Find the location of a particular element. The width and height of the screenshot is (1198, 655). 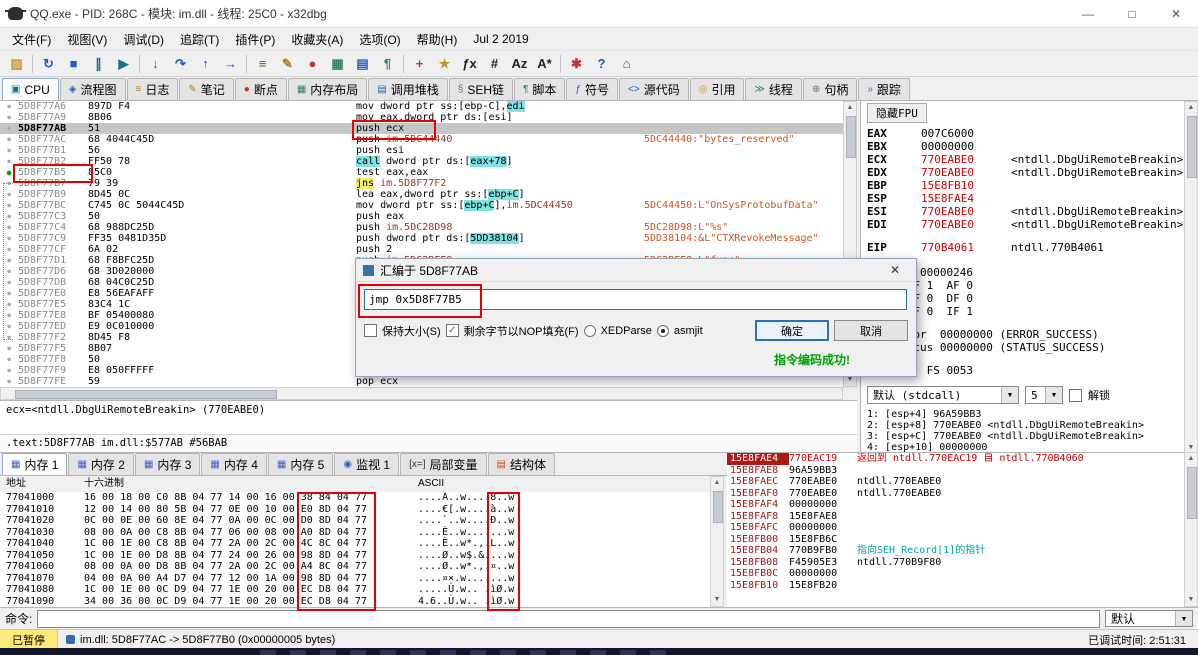

help-icon: ? is located at coordinates (601, 63).